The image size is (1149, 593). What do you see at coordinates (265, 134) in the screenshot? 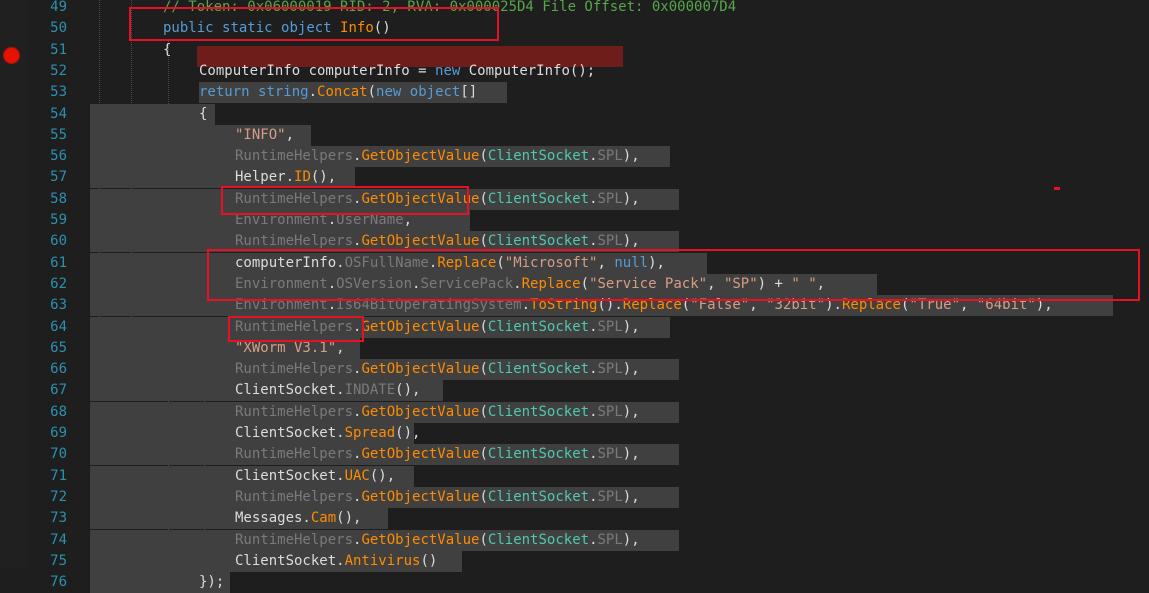
I see `line-code: "INFO",` at bounding box center [265, 134].